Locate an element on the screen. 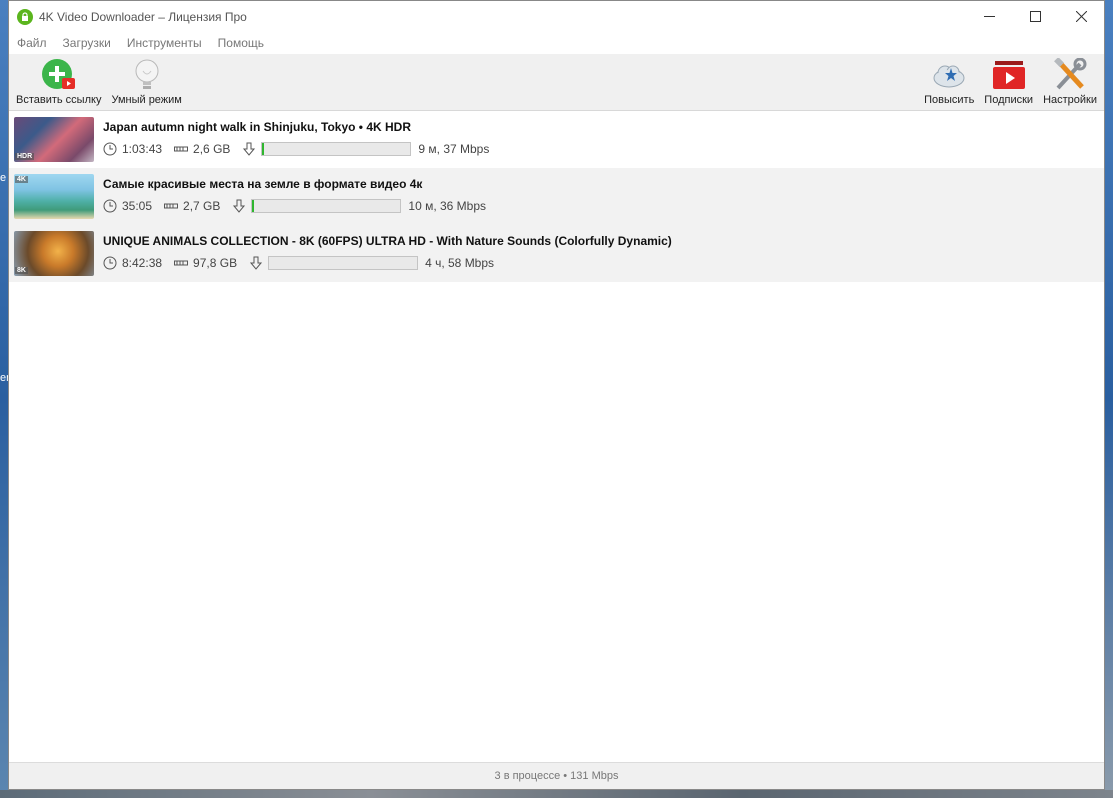 Image resolution: width=1113 pixels, height=798 pixels. smart-mode-label: Умный режим is located at coordinates (146, 100).